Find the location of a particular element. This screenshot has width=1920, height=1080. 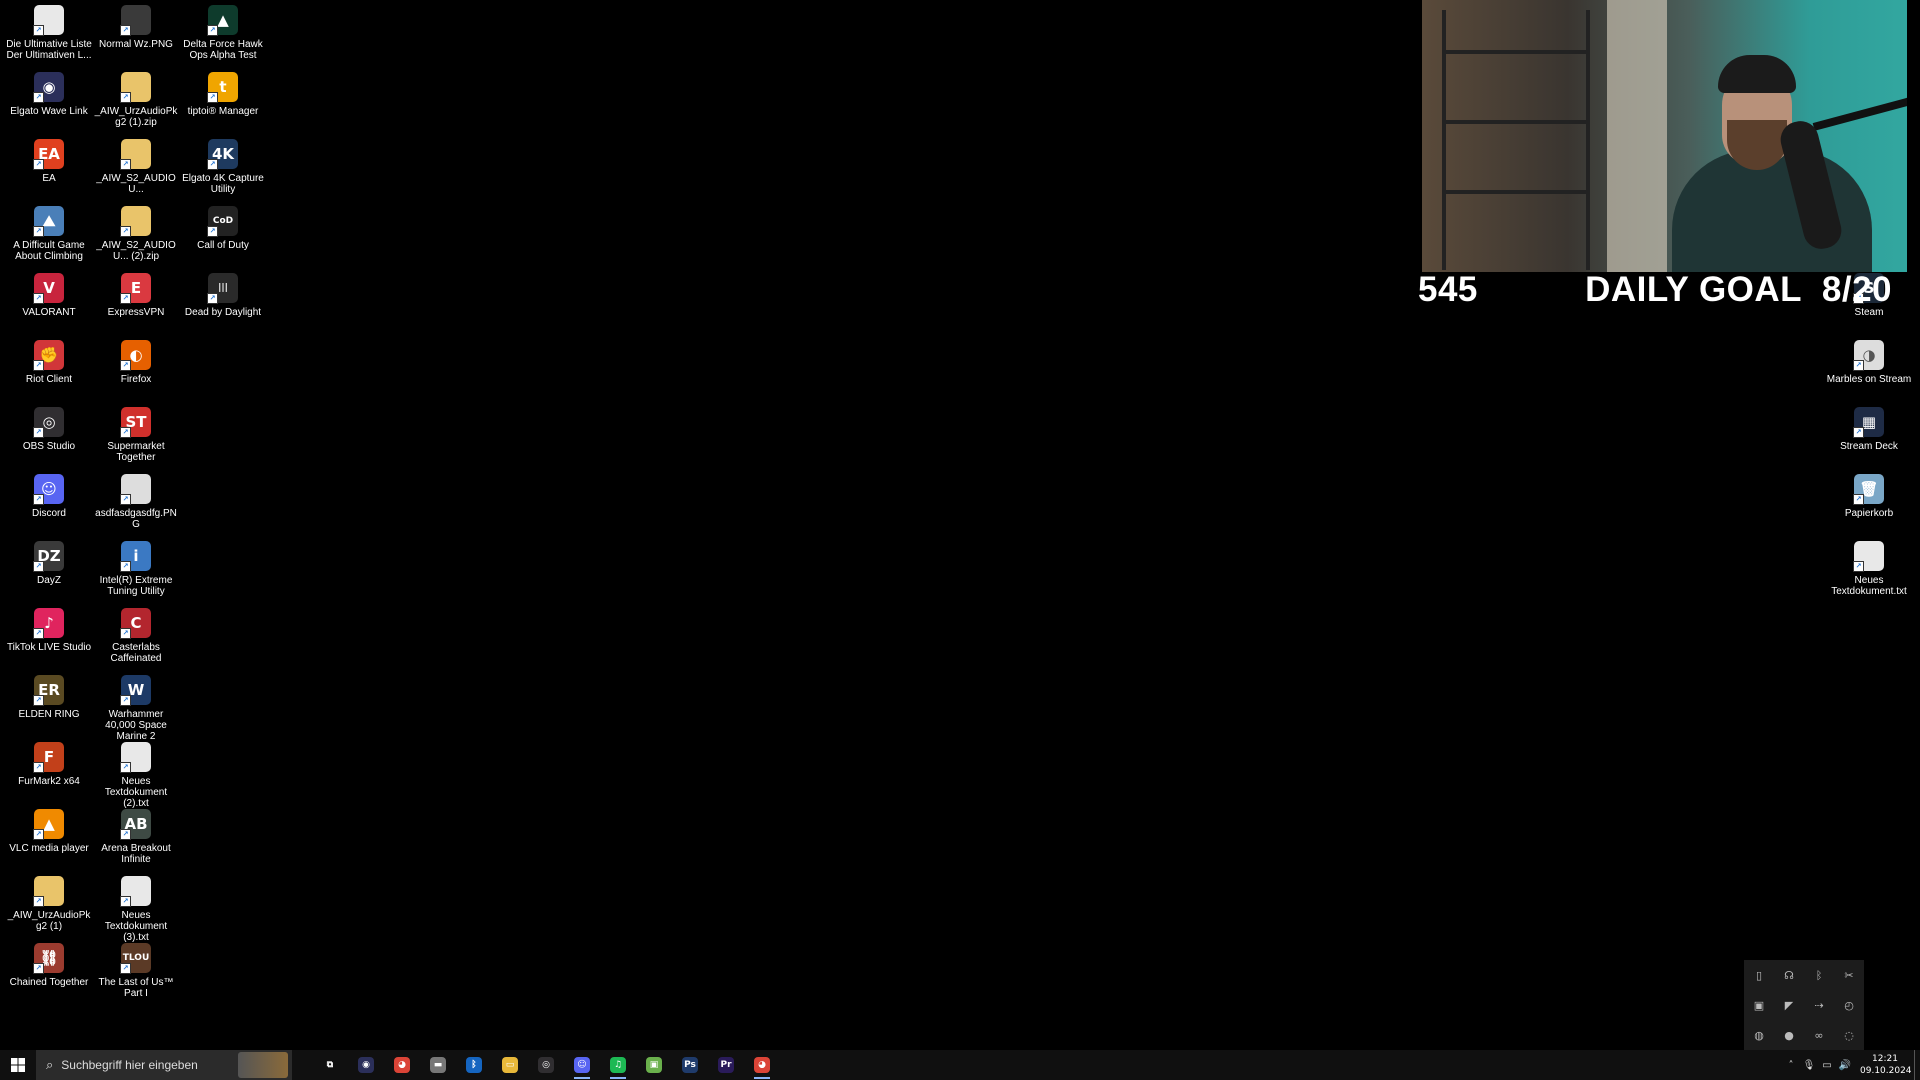

tray-app-icon: ◌ is located at coordinates (1849, 1035).